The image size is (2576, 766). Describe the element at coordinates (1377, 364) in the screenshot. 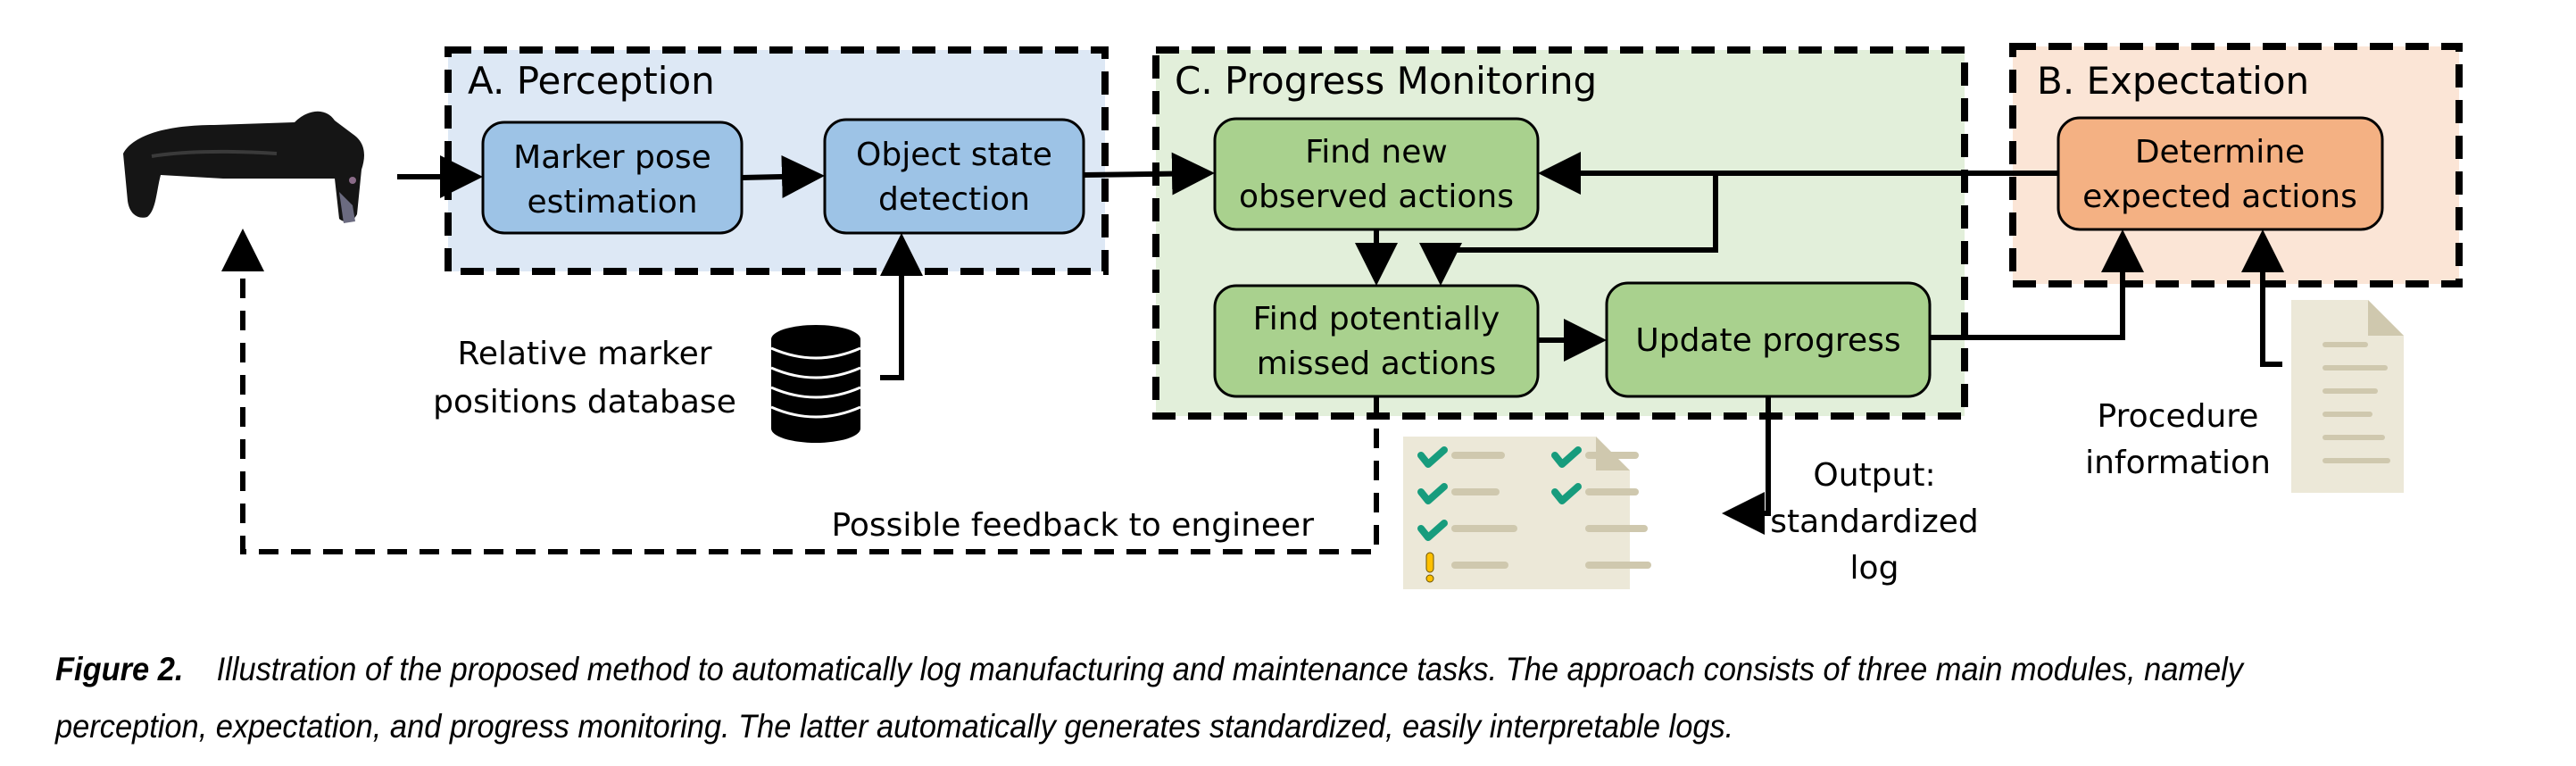

I see `box-line: missed actions` at that location.